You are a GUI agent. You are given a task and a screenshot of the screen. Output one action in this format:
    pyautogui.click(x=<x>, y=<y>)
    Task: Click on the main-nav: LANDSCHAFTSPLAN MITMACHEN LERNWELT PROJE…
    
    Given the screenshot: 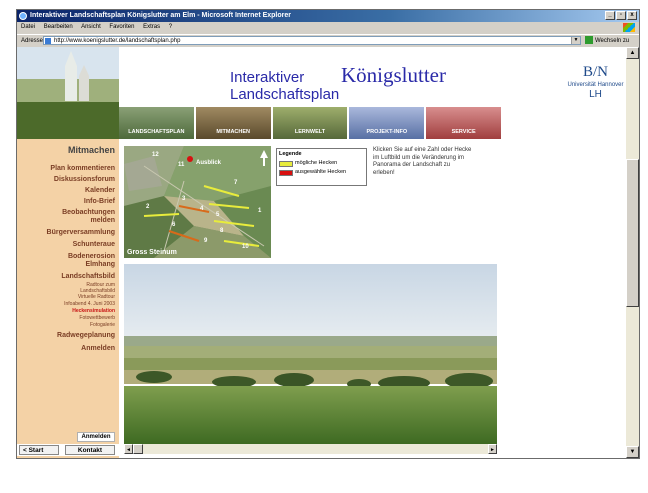 What is the action you would take?
    pyautogui.click(x=311, y=123)
    